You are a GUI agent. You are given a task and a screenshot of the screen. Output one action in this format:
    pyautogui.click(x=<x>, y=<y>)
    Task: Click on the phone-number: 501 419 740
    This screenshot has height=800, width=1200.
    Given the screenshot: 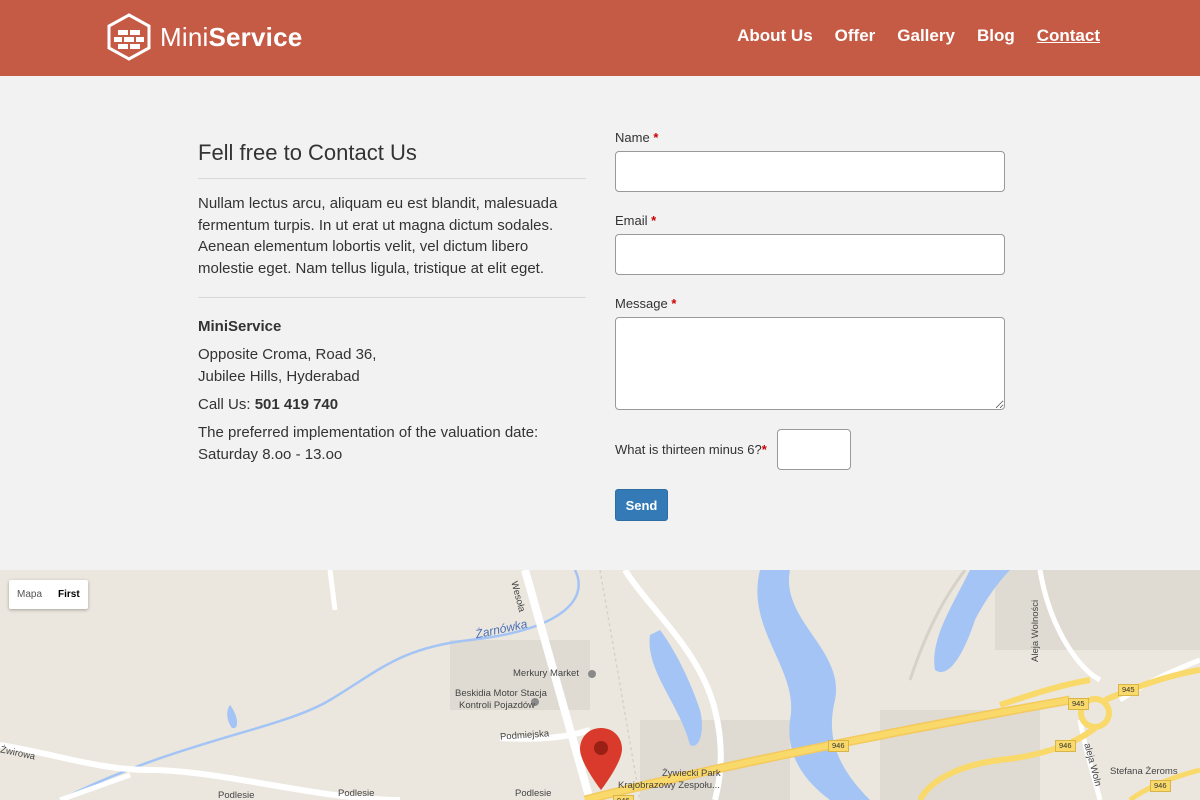 What is the action you would take?
    pyautogui.click(x=296, y=404)
    